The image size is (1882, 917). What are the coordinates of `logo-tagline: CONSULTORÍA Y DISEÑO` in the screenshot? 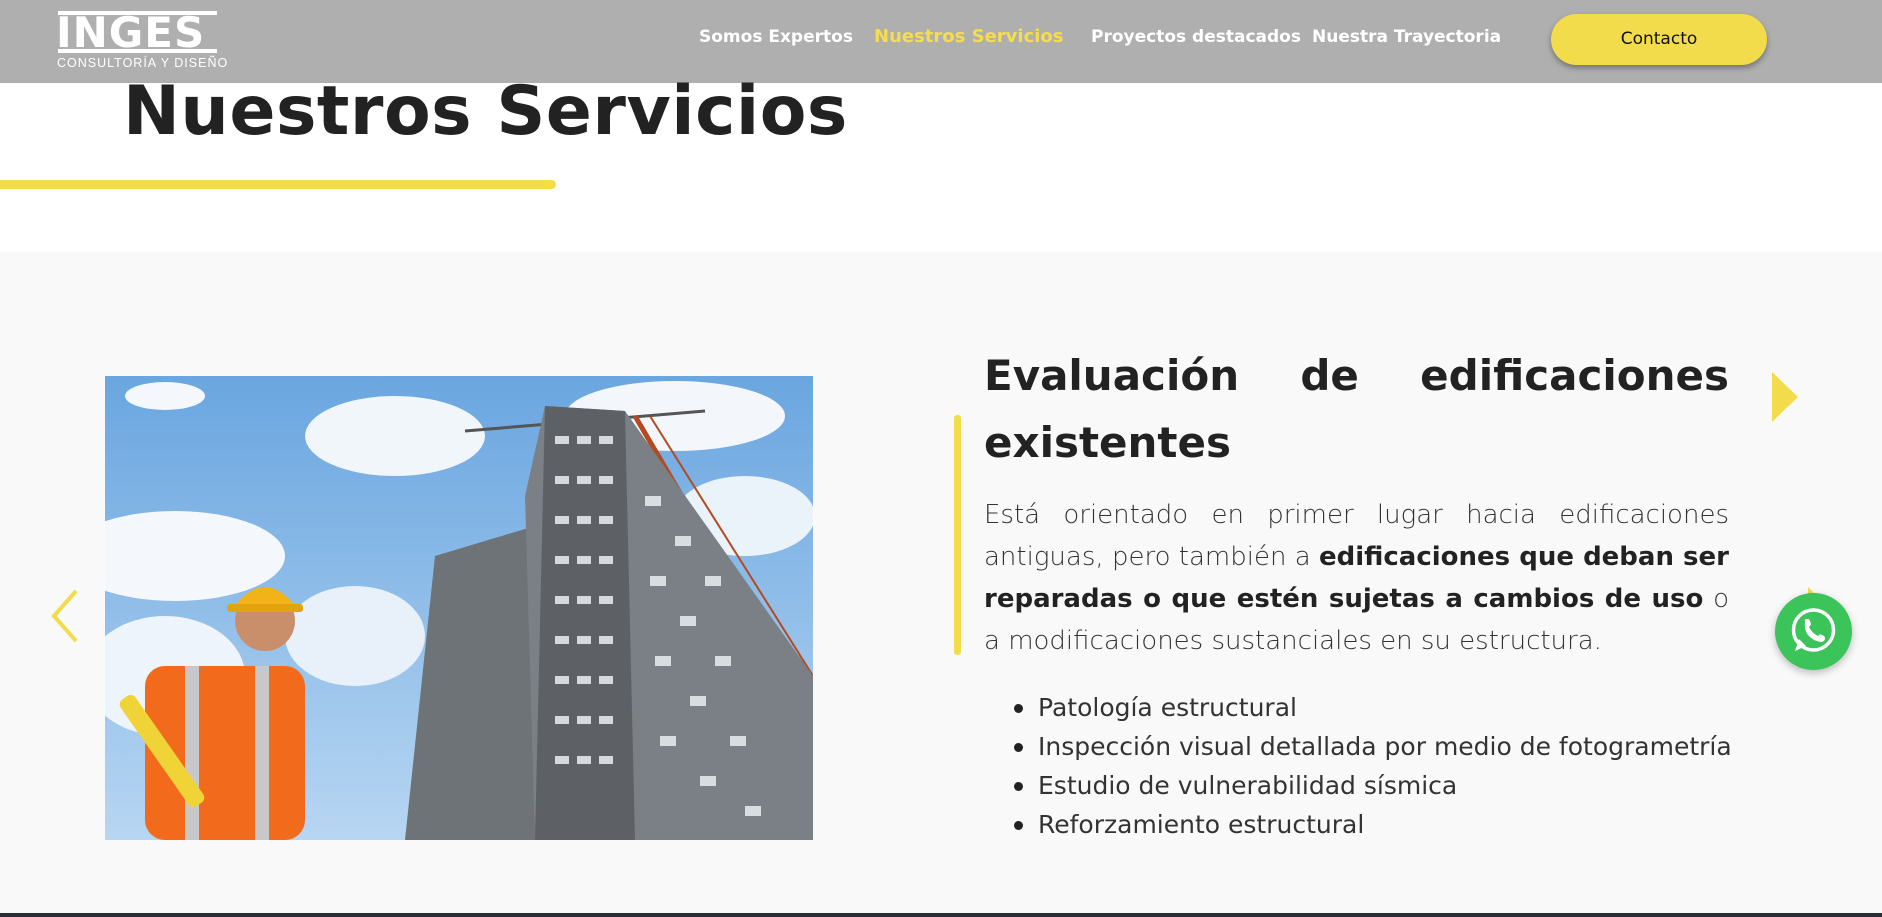 It's located at (143, 63).